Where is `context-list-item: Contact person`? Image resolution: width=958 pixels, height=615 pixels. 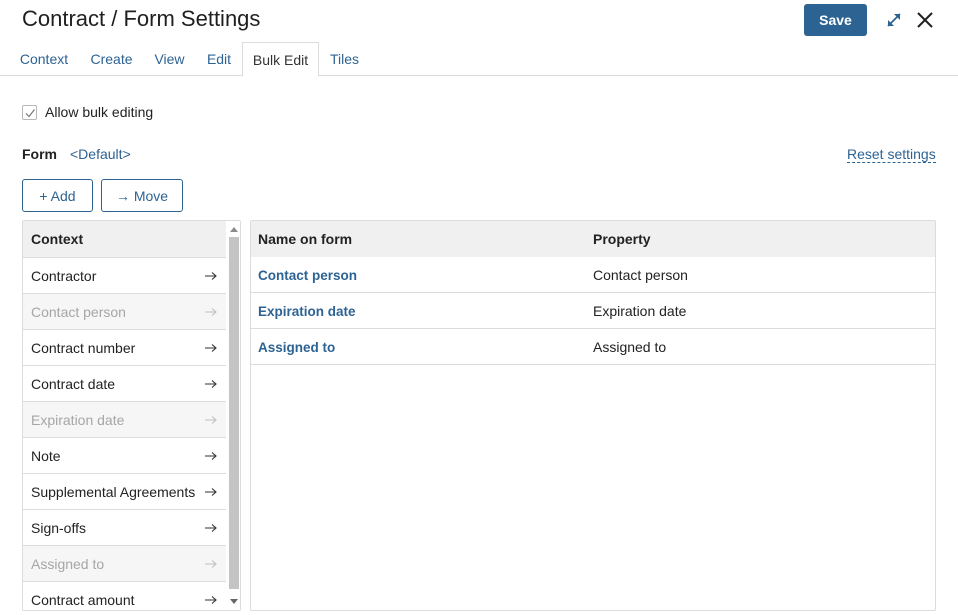
context-list-item: Contact person is located at coordinates (124, 311).